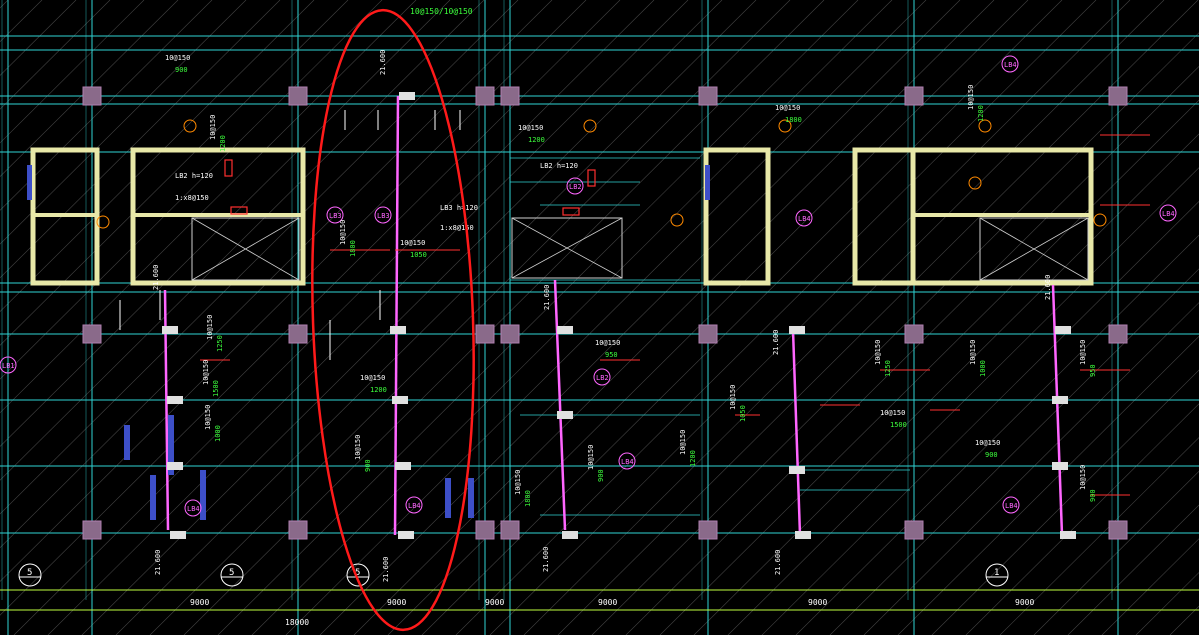 The width and height of the screenshot is (1199, 635). What do you see at coordinates (983, 368) in the screenshot?
I see `rebar-length-label: 1000` at bounding box center [983, 368].